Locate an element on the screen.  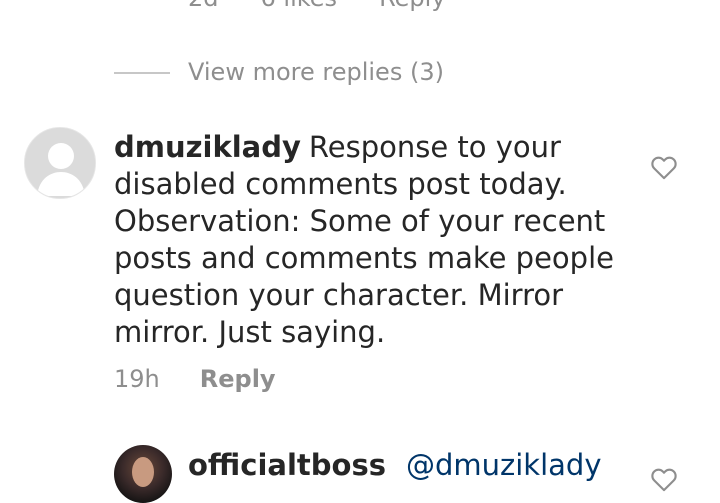
previous-comment-reply-button: Reply is located at coordinates (412, 6).